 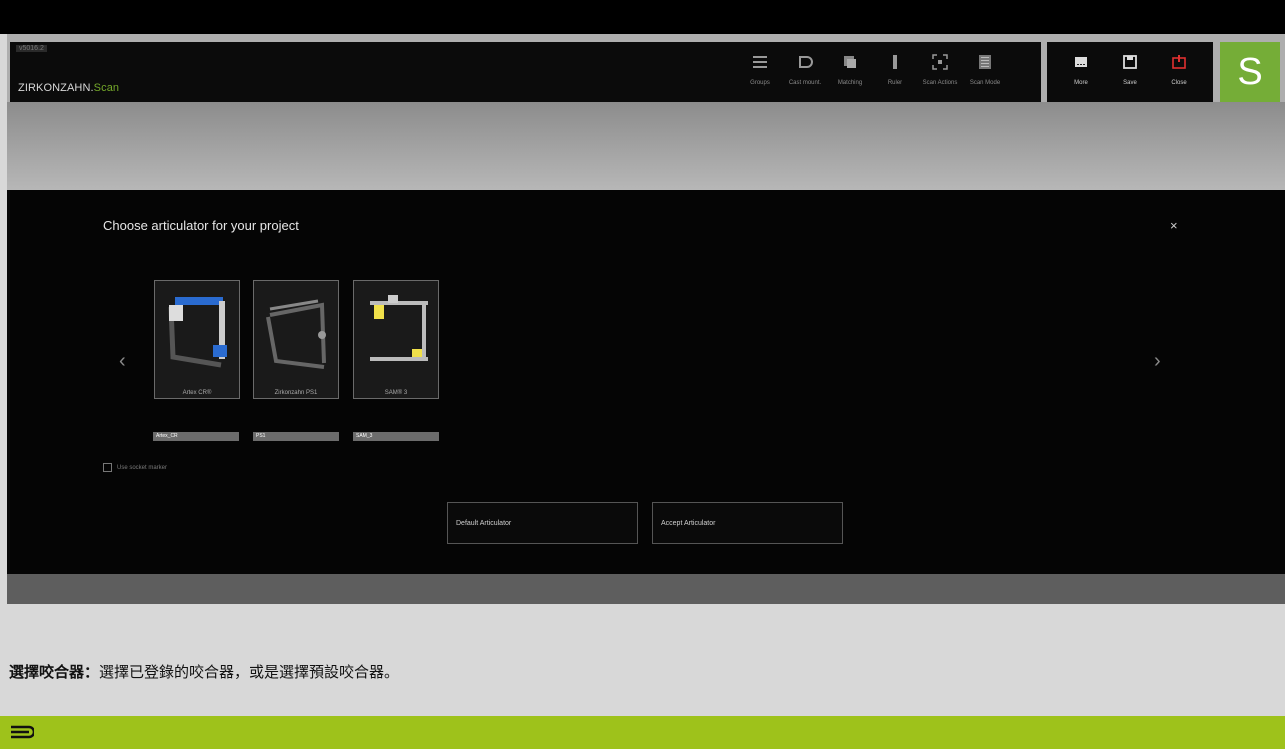 I want to click on brand-accent: Scan, so click(x=106, y=88).